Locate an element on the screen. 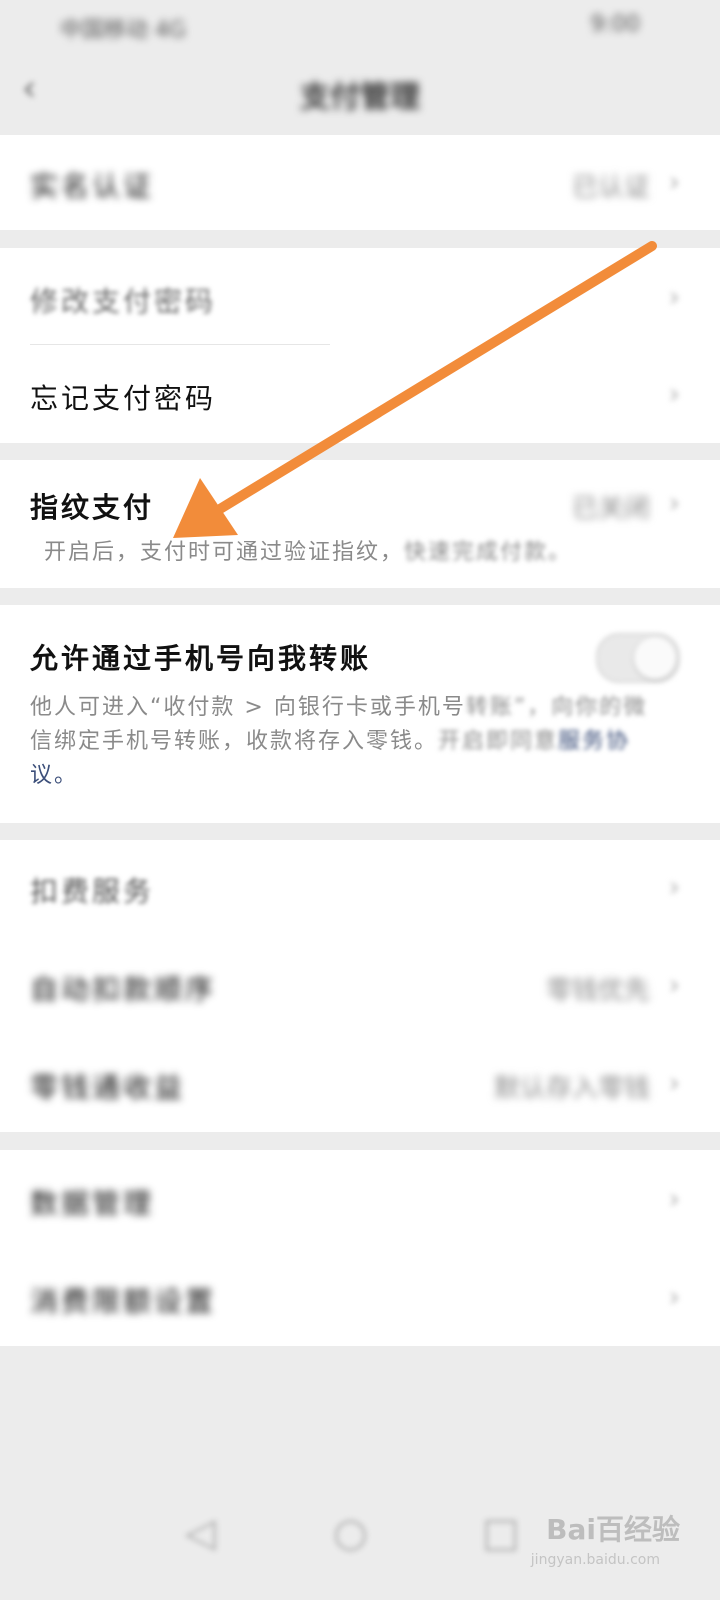  deduction-order-label: 自动扣款顺序 is located at coordinates (123, 989).